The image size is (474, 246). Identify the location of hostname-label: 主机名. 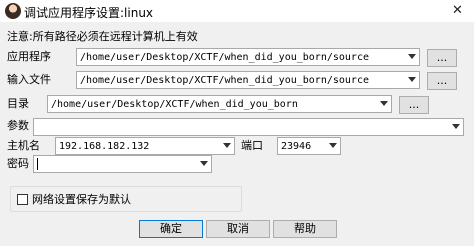
(23, 145).